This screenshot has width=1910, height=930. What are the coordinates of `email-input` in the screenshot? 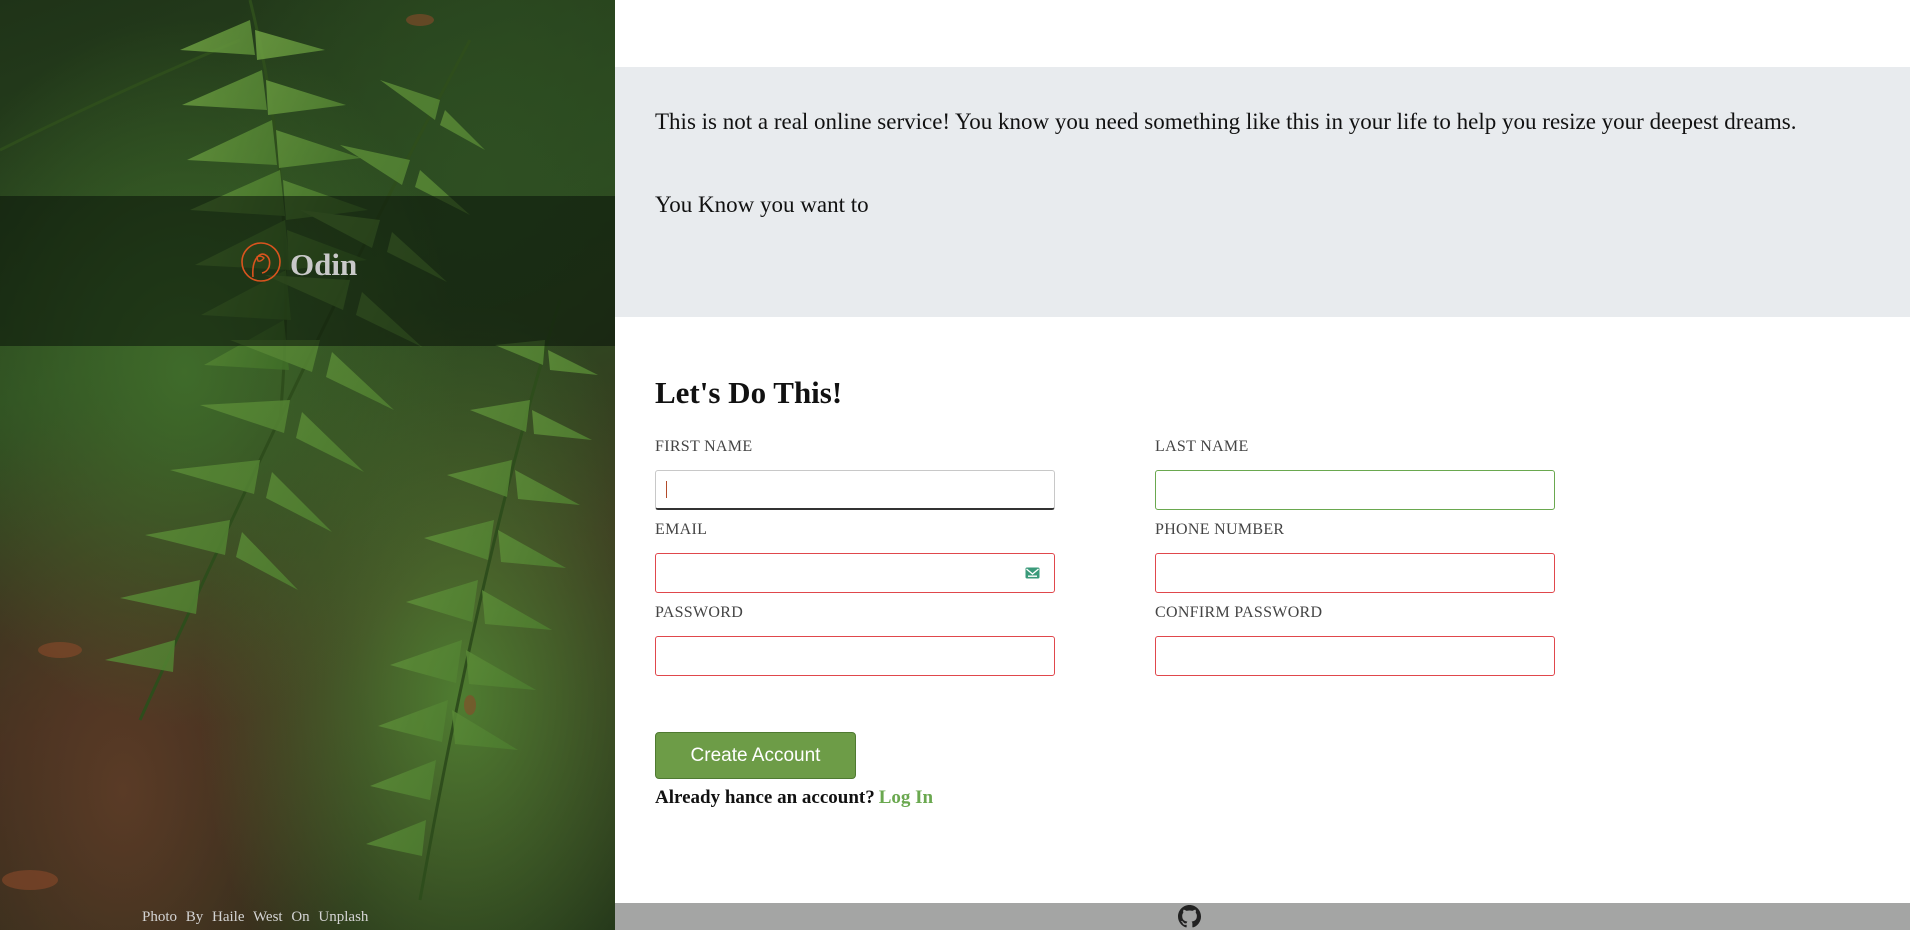 It's located at (855, 573).